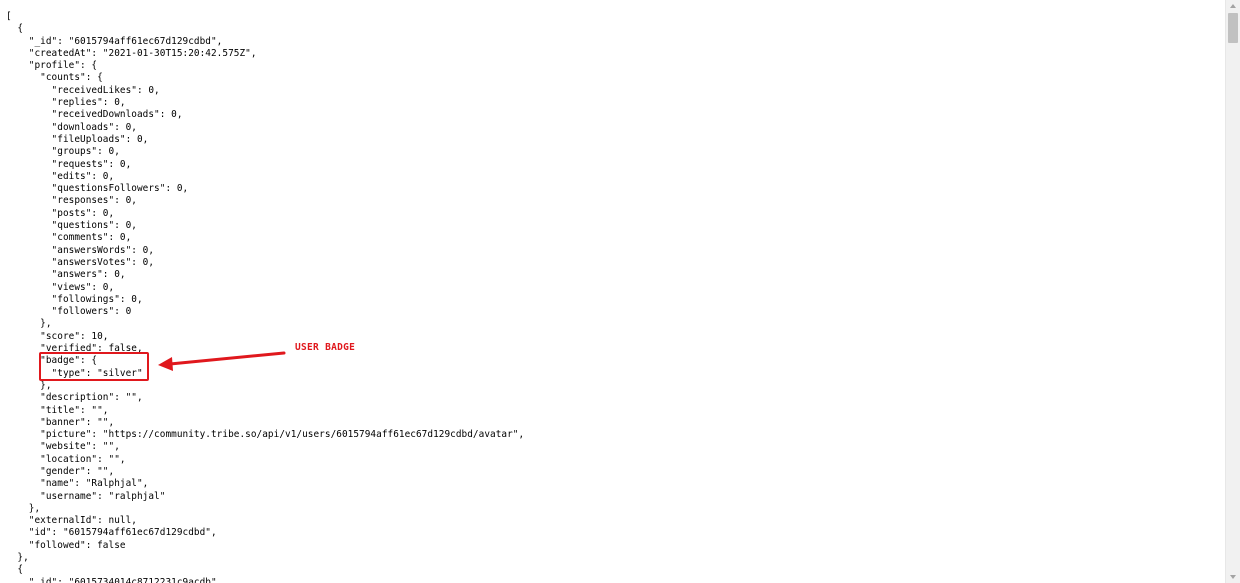 The image size is (1240, 583). Describe the element at coordinates (77, 139) in the screenshot. I see `json-line: "fileUploads": 0,` at that location.